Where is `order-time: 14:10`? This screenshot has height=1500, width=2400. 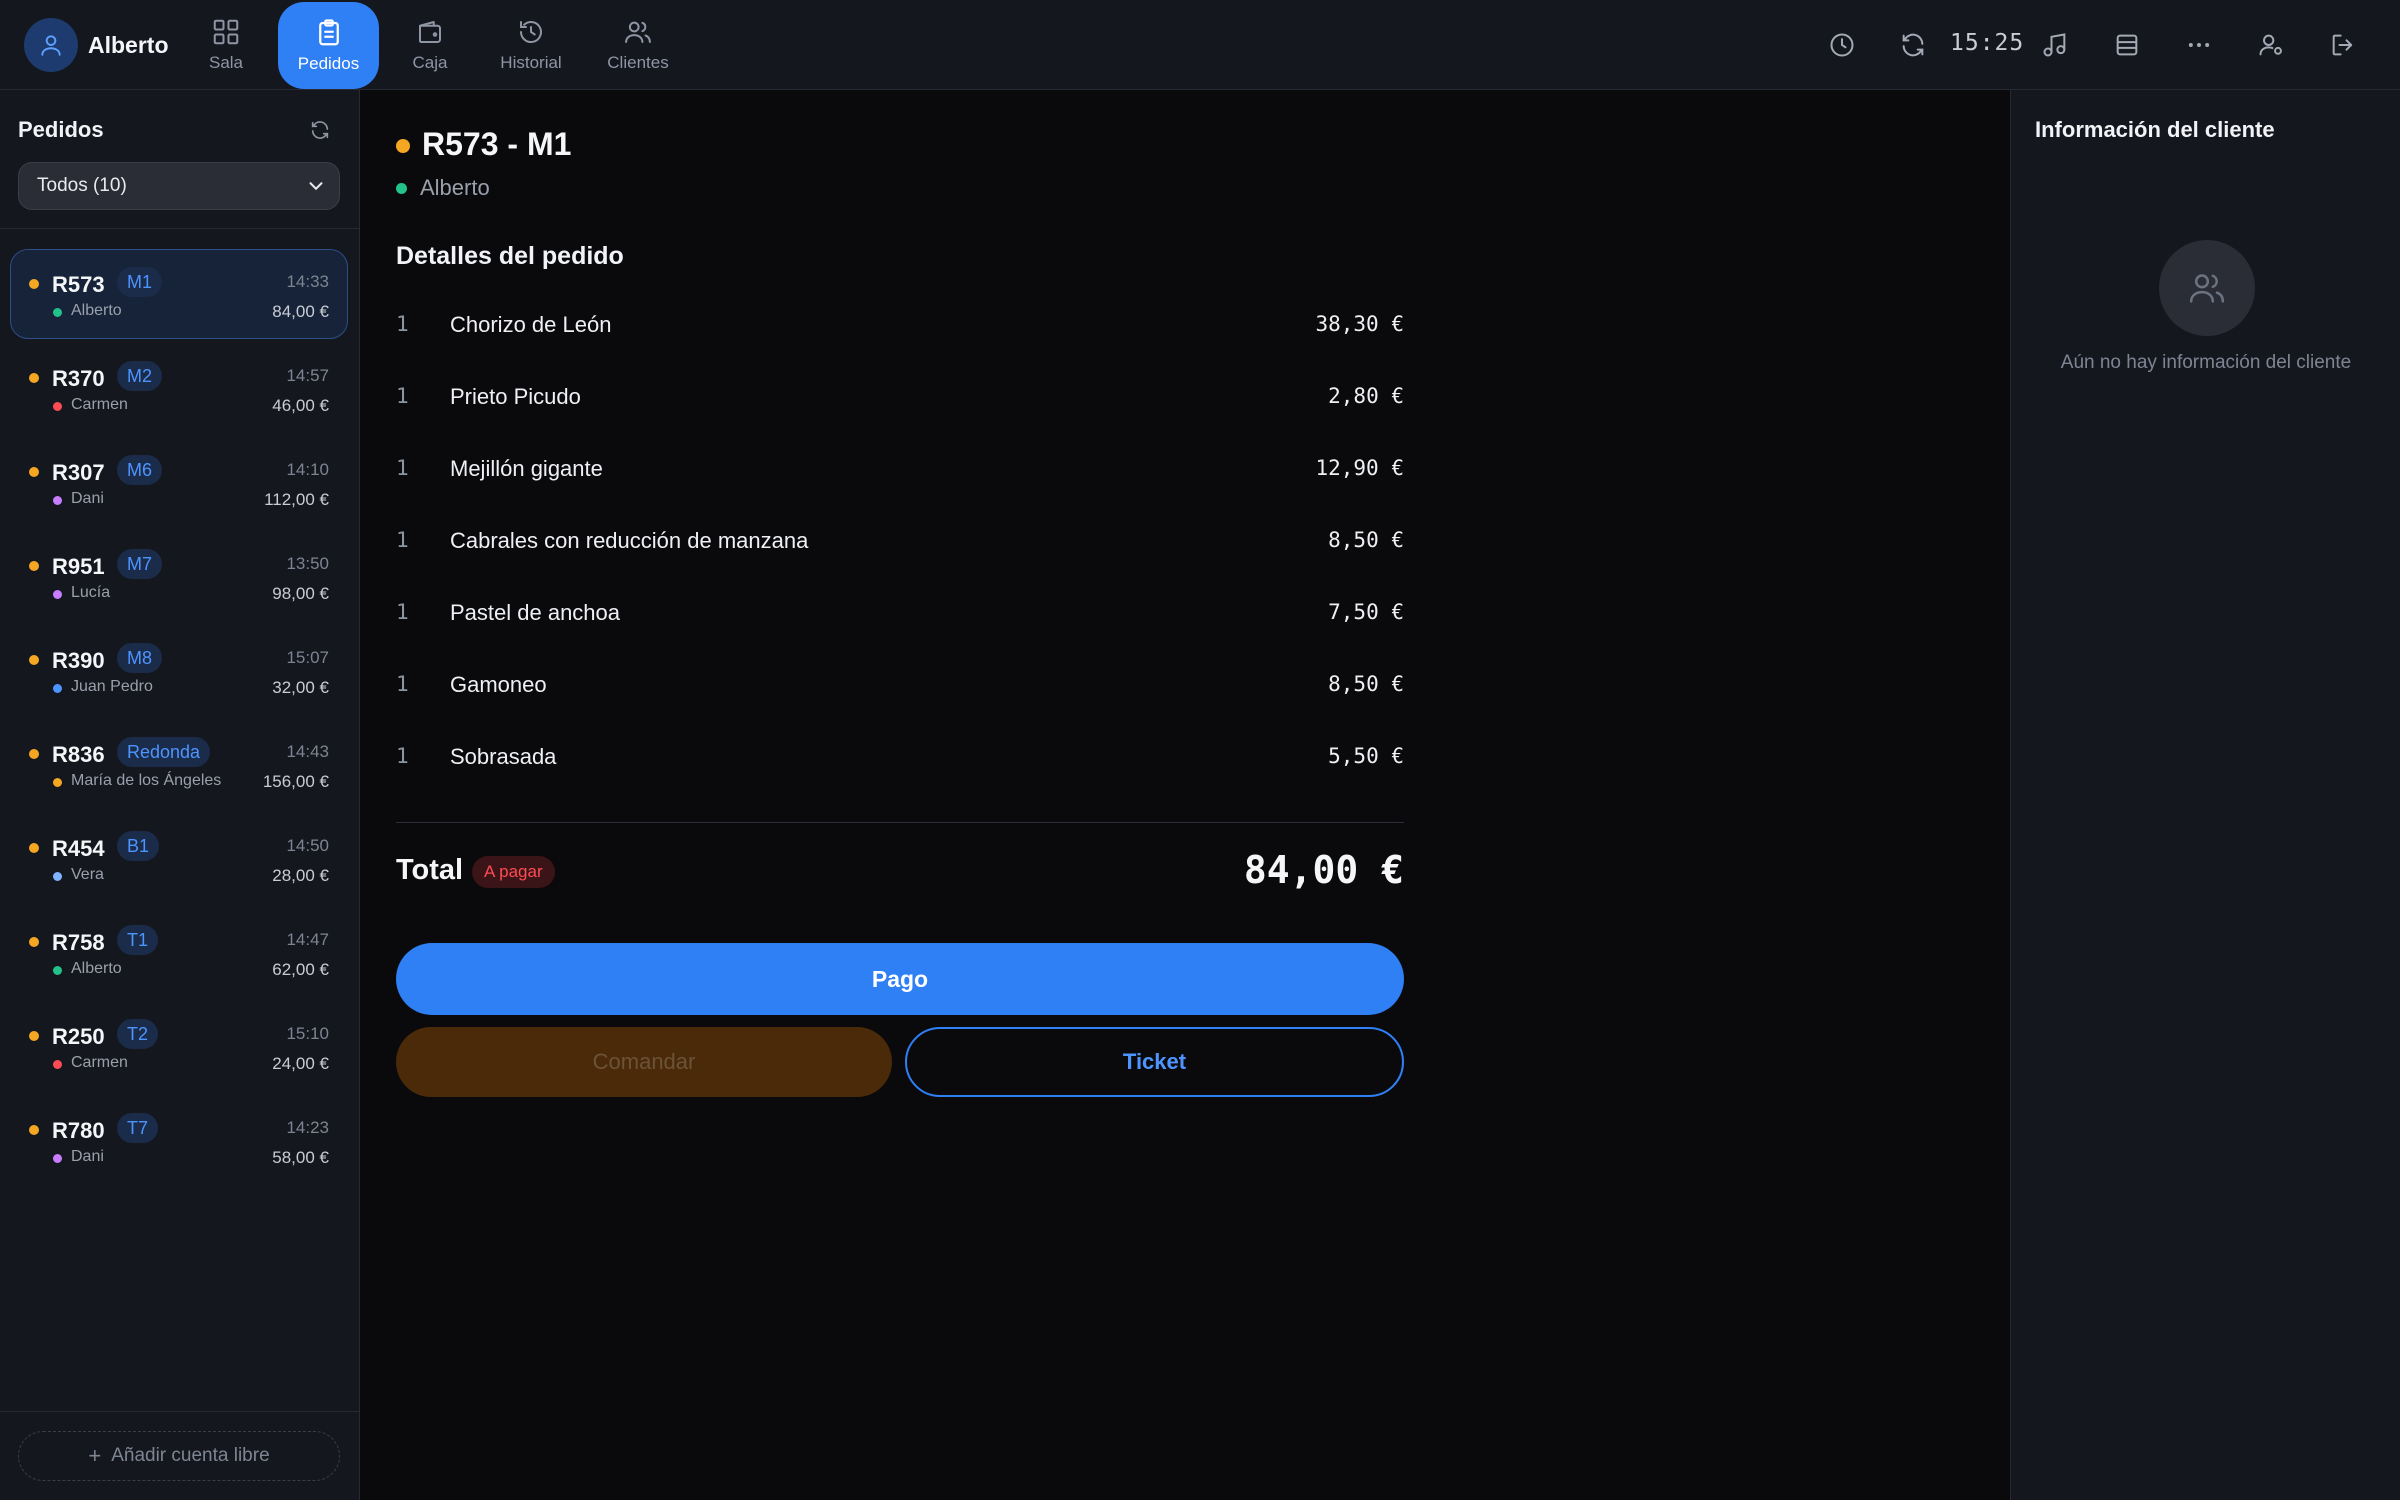
order-time: 14:10 is located at coordinates (307, 469).